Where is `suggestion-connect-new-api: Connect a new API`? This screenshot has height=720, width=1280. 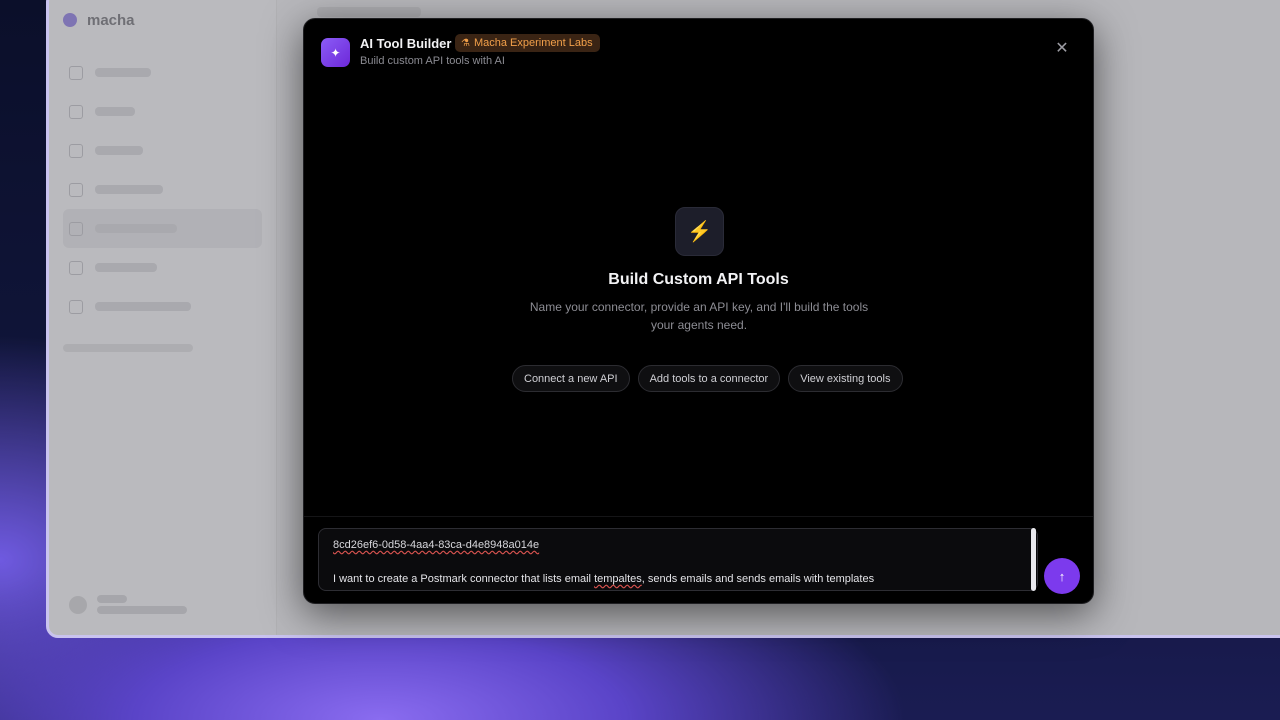 suggestion-connect-new-api: Connect a new API is located at coordinates (571, 378).